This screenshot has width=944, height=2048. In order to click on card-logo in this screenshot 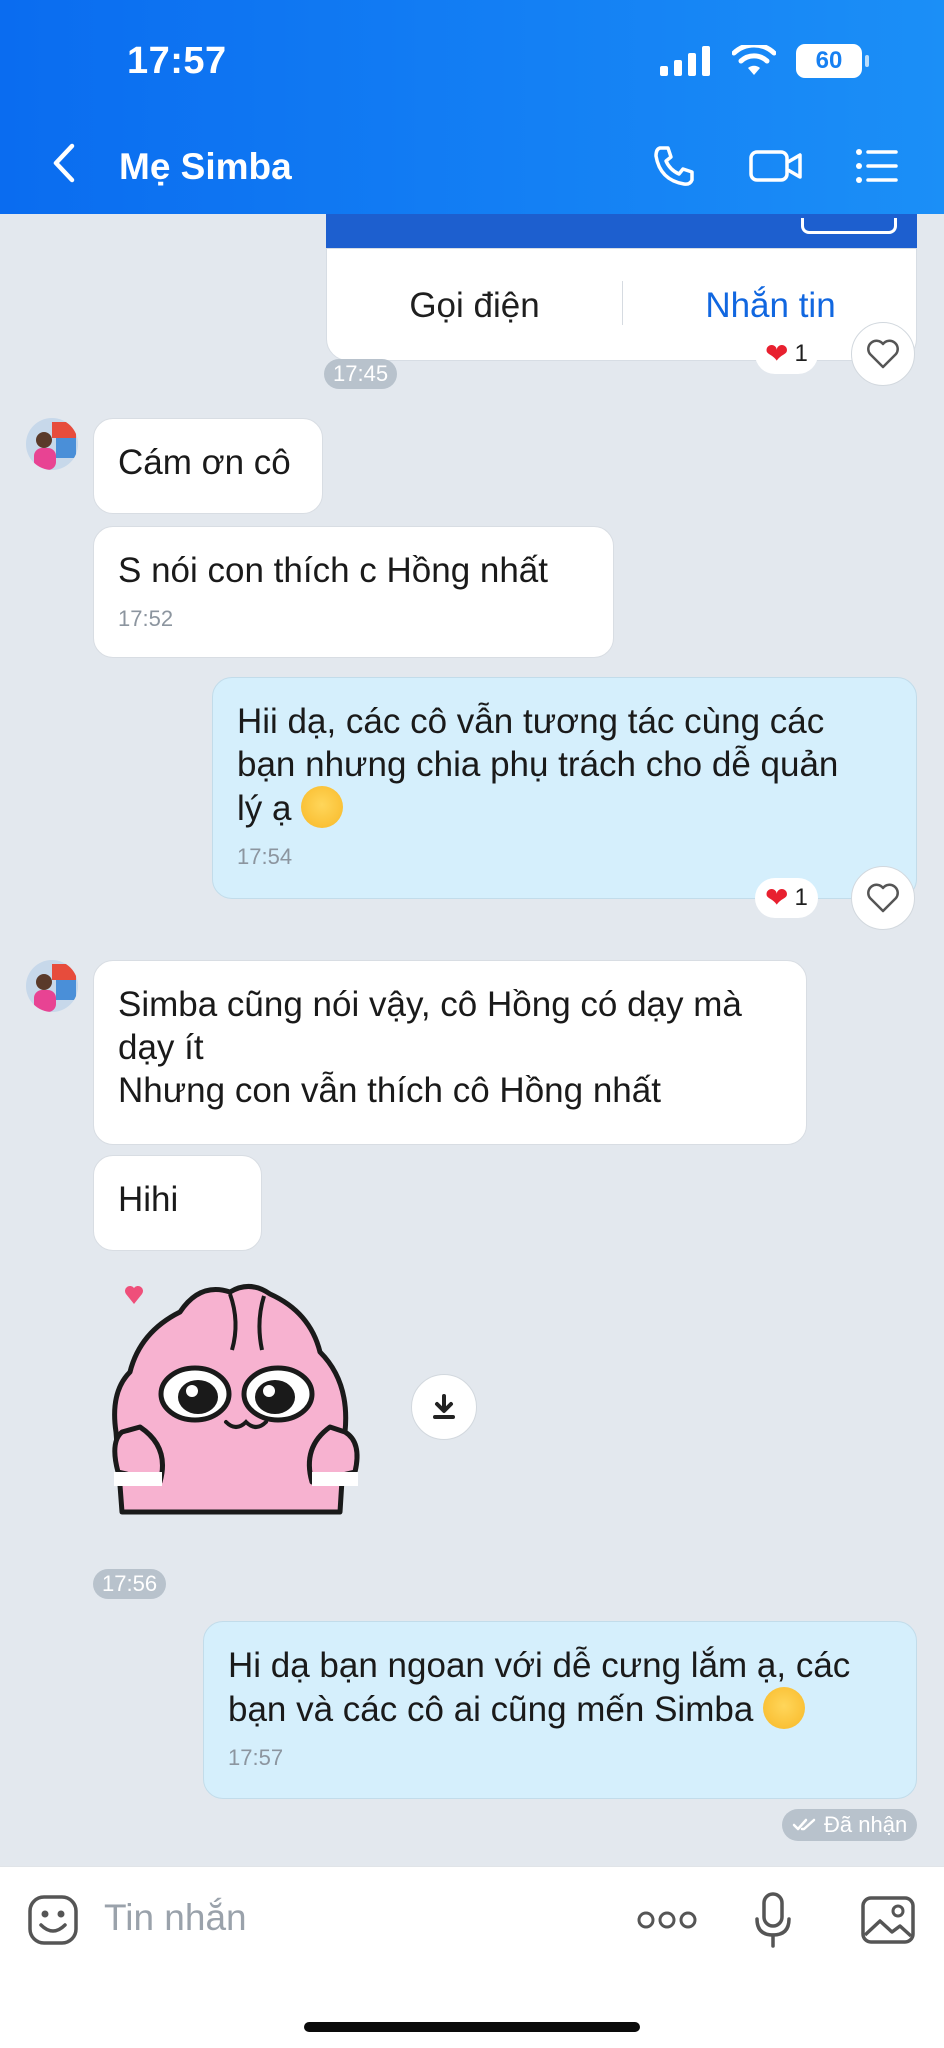, I will do `click(849, 226)`.